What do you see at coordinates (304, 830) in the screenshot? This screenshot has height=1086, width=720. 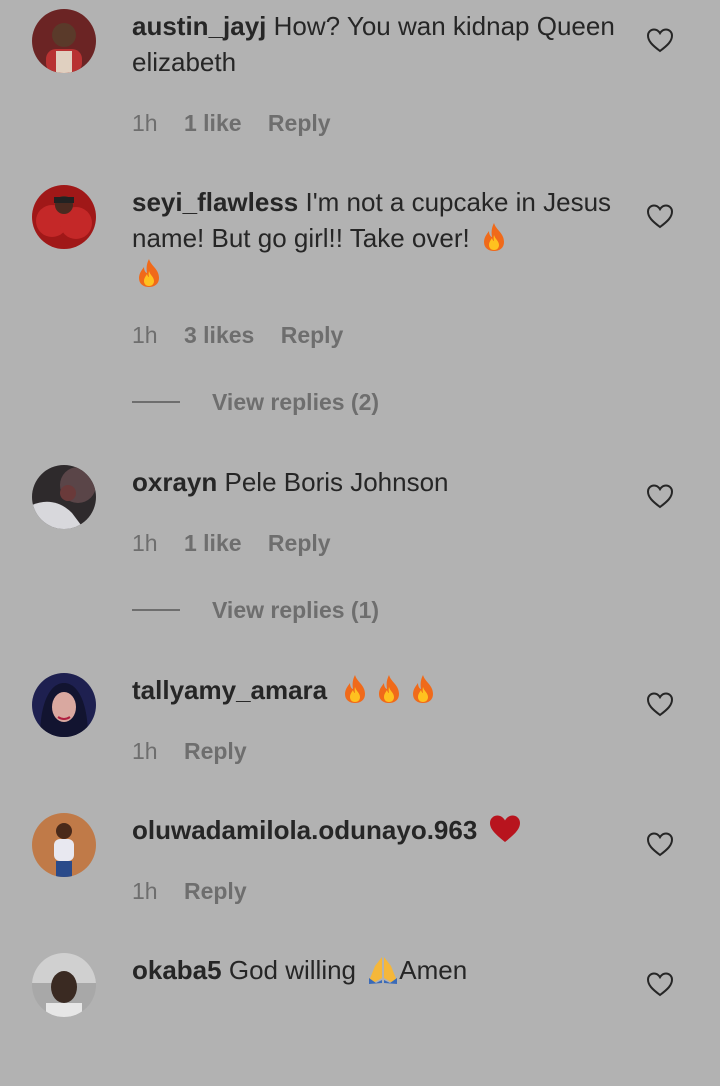 I see `username: oluwadamilola.odunayo.963` at bounding box center [304, 830].